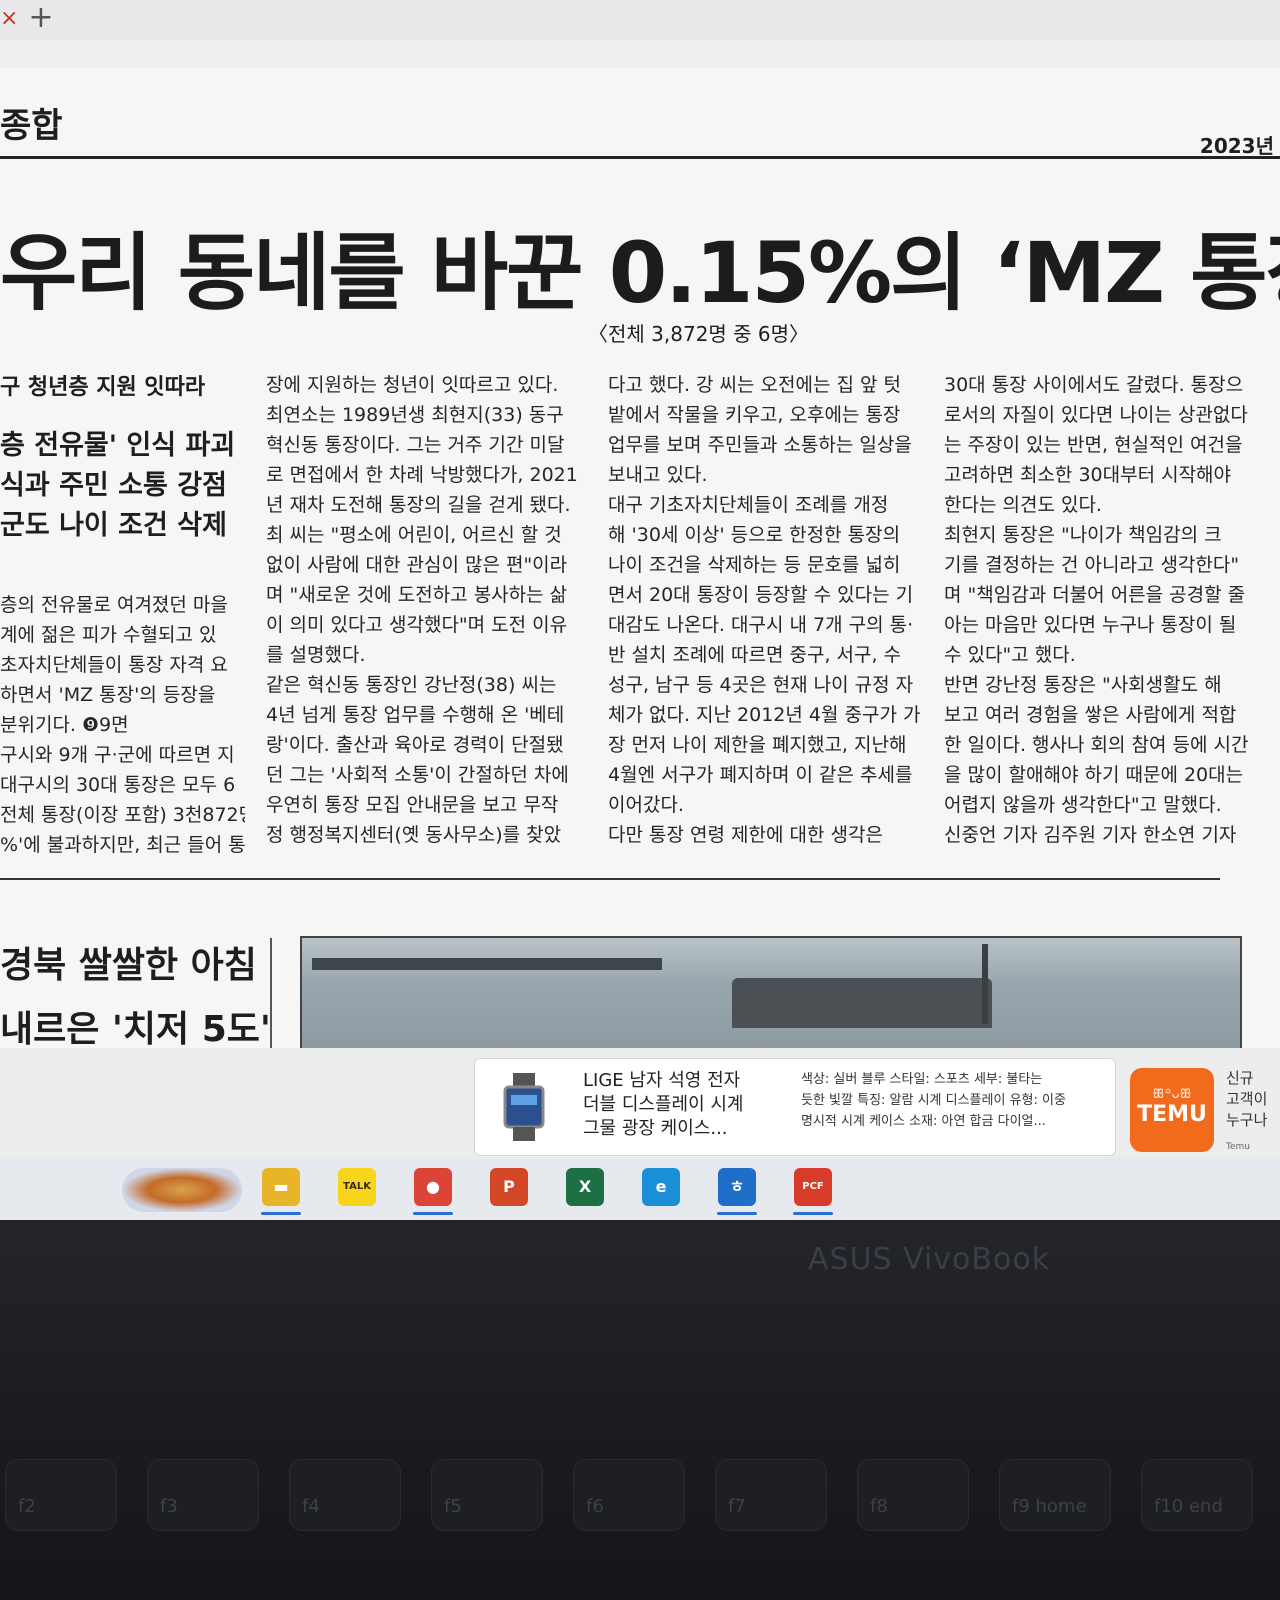  I want to click on article-line: 이 의미 있다고 생각했다"며 도전 이유, so click(417, 625).